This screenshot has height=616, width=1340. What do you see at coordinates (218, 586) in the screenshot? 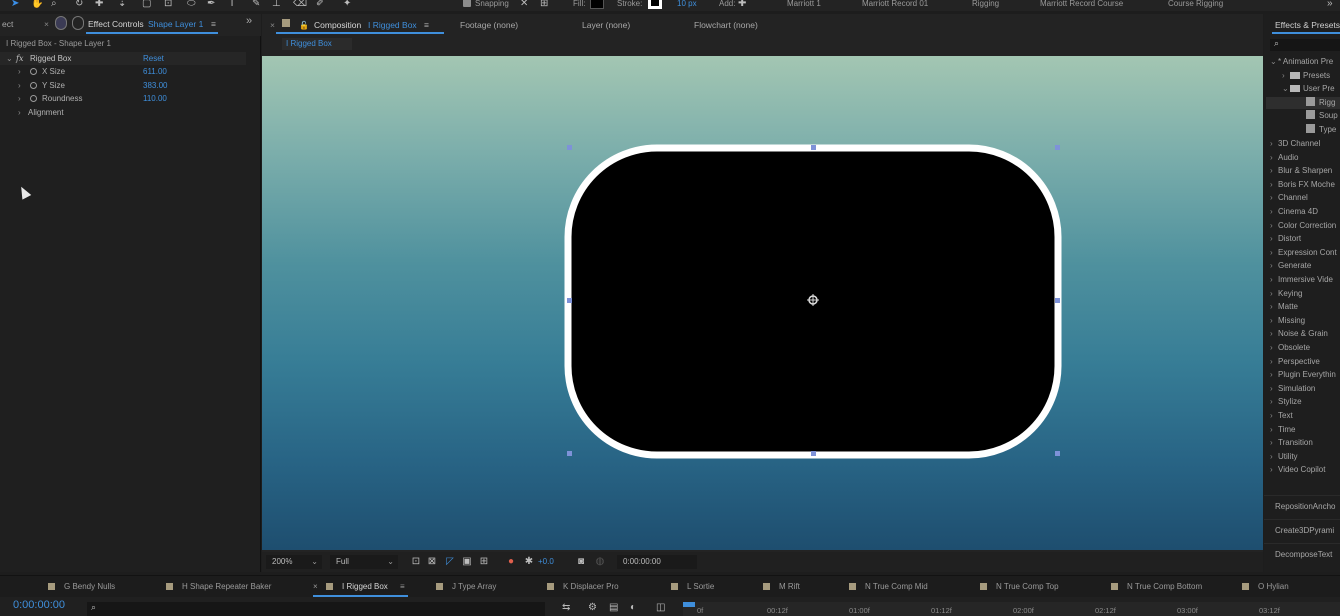
I see `timeline-tab: H Shape Repeater Baker` at bounding box center [218, 586].